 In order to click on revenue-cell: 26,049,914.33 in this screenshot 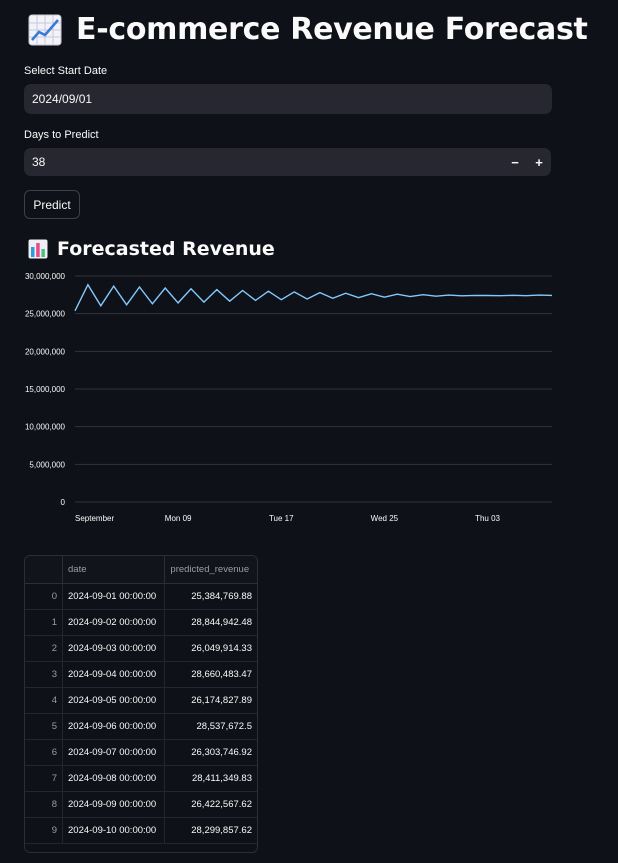, I will do `click(210, 648)`.